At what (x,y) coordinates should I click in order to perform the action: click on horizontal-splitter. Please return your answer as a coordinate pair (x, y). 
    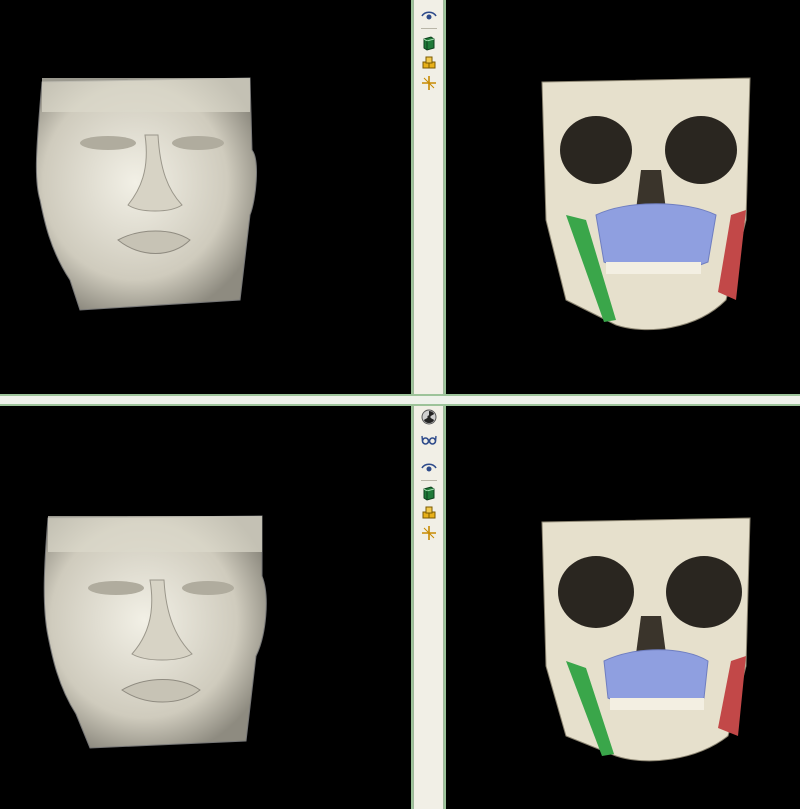
    Looking at the image, I should click on (400, 400).